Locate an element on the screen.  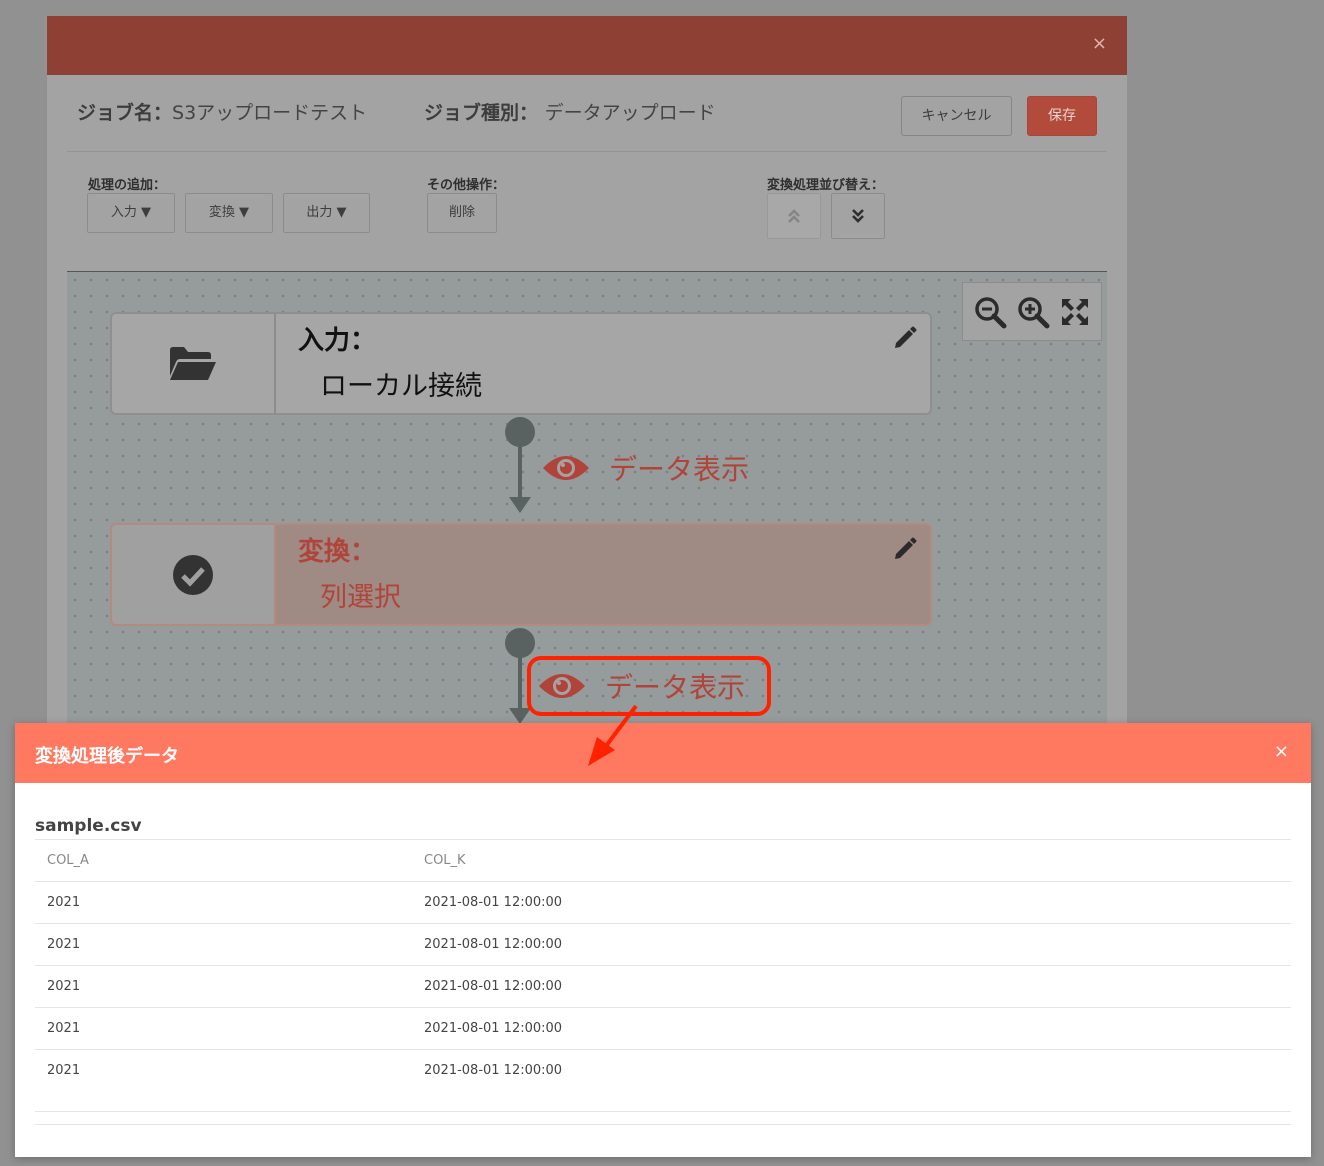
node-kind: 変換： is located at coordinates (337, 552).